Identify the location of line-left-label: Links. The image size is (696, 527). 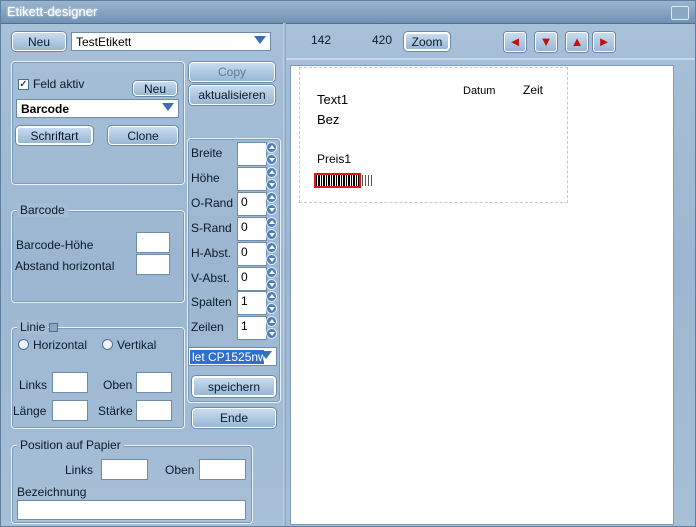
(33, 385).